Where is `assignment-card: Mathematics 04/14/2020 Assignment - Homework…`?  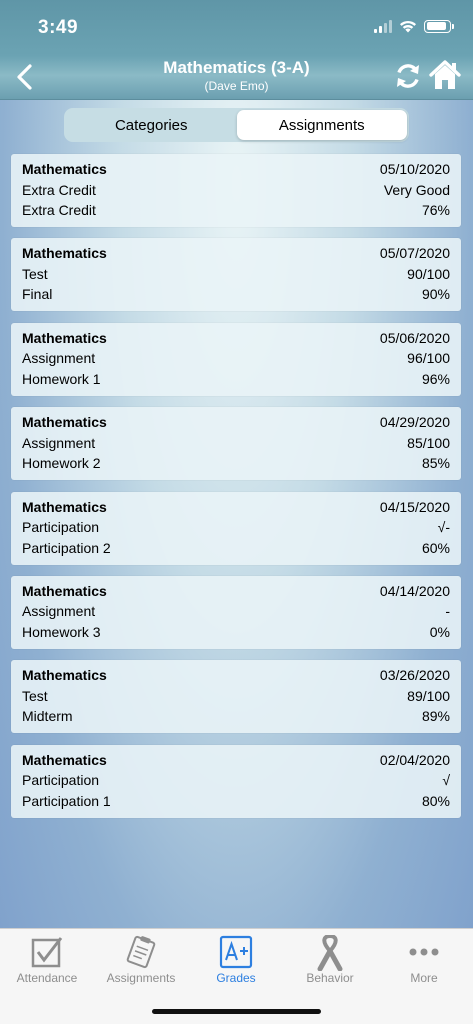
assignment-card: Mathematics 04/14/2020 Assignment - Homework… is located at coordinates (236, 612).